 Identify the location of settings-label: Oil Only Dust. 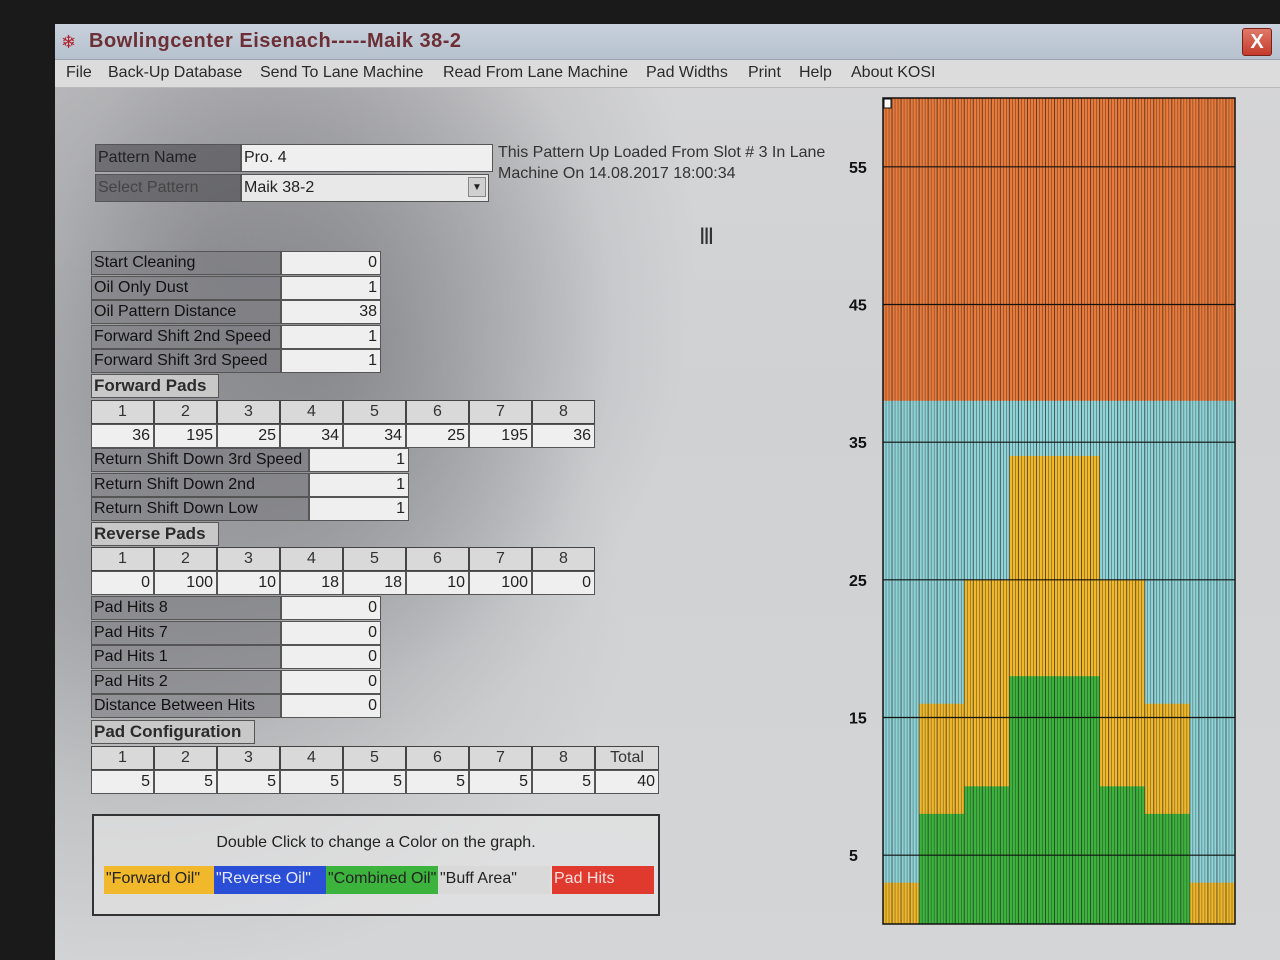
(186, 287).